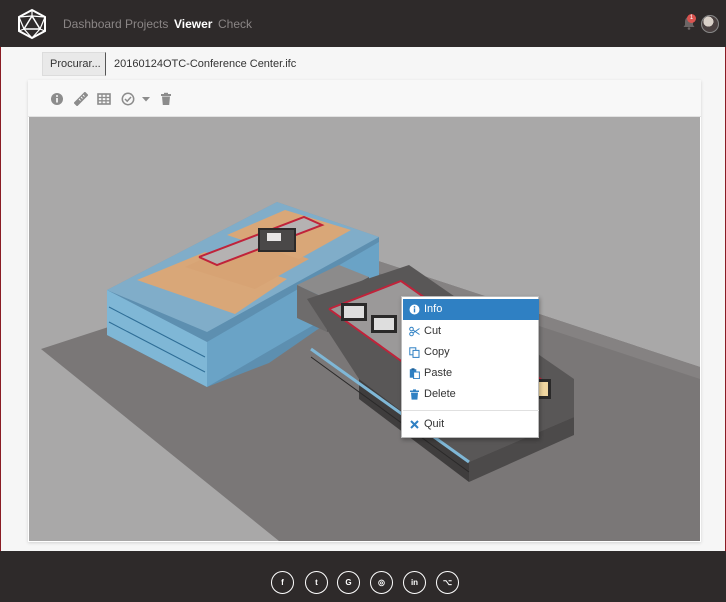 The width and height of the screenshot is (726, 602). I want to click on context-menu-item-delete: Delete, so click(471, 394).